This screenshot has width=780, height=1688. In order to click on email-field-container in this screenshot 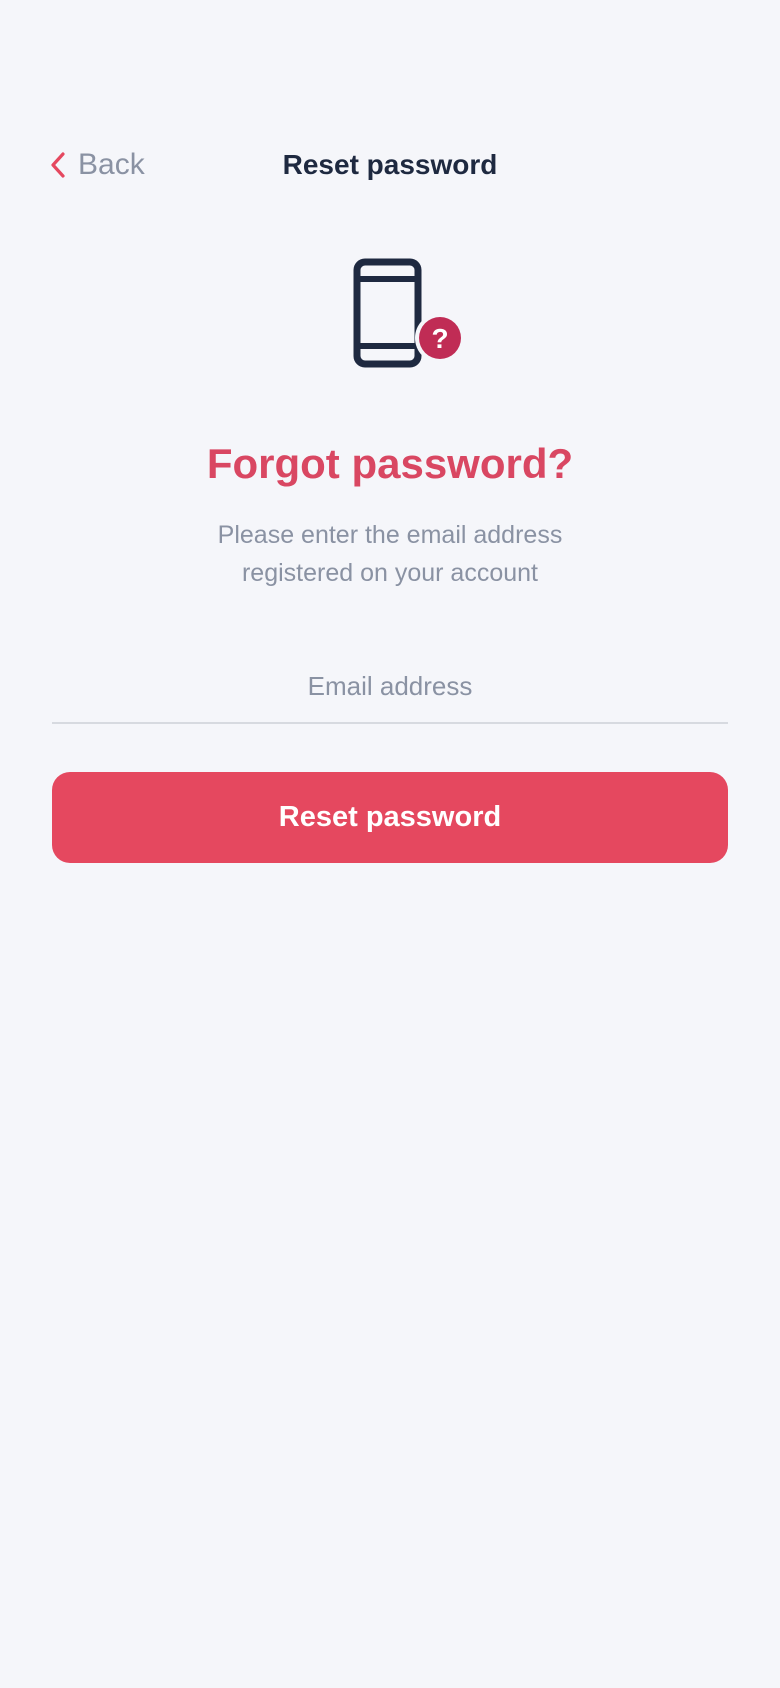, I will do `click(390, 687)`.